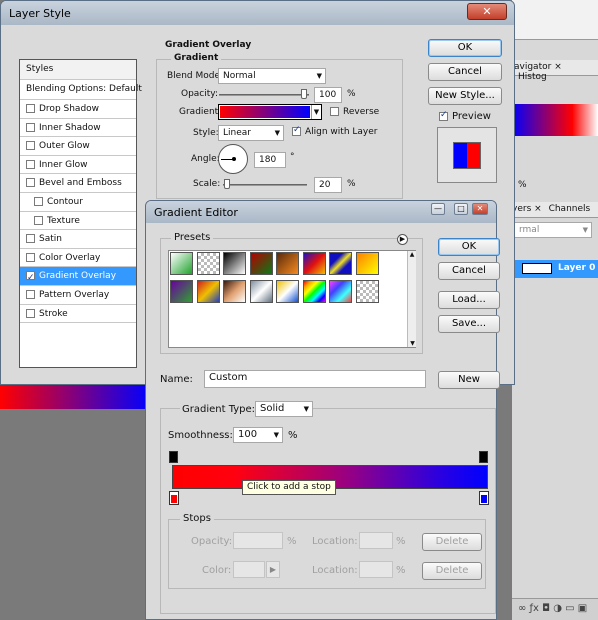 The image size is (598, 620). What do you see at coordinates (273, 569) in the screenshot?
I see `chevron-right-icon: ▶` at bounding box center [273, 569].